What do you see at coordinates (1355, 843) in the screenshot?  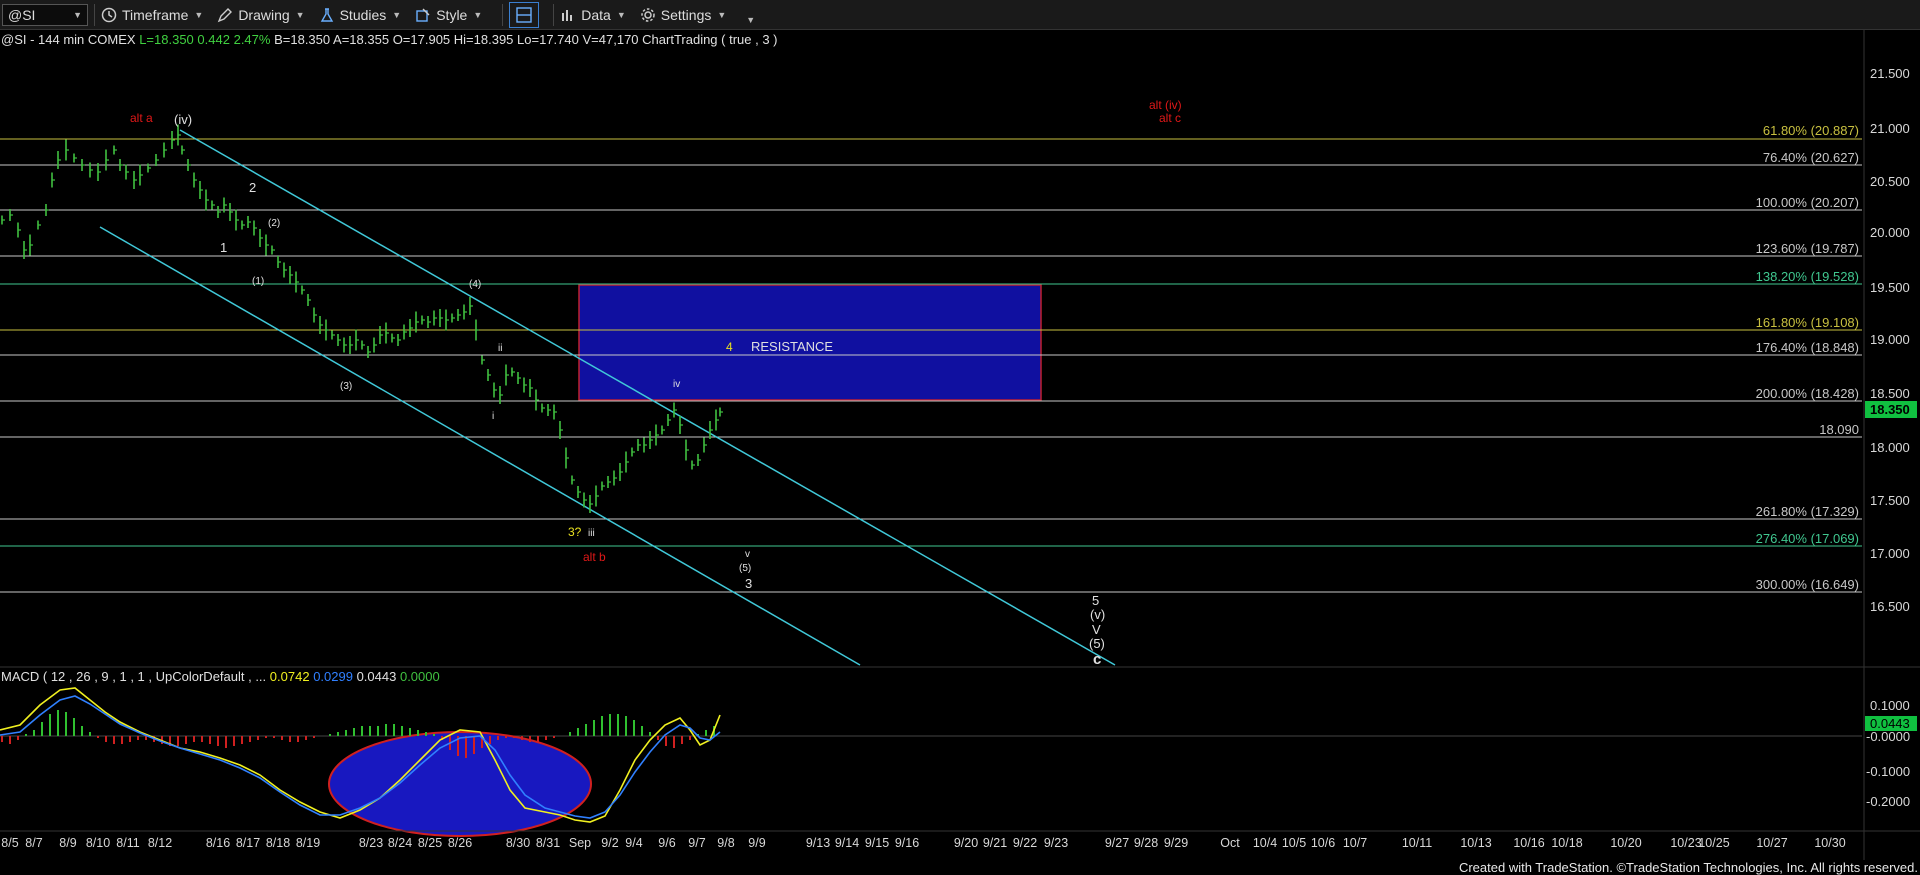 I see `date-tick: 10/7` at bounding box center [1355, 843].